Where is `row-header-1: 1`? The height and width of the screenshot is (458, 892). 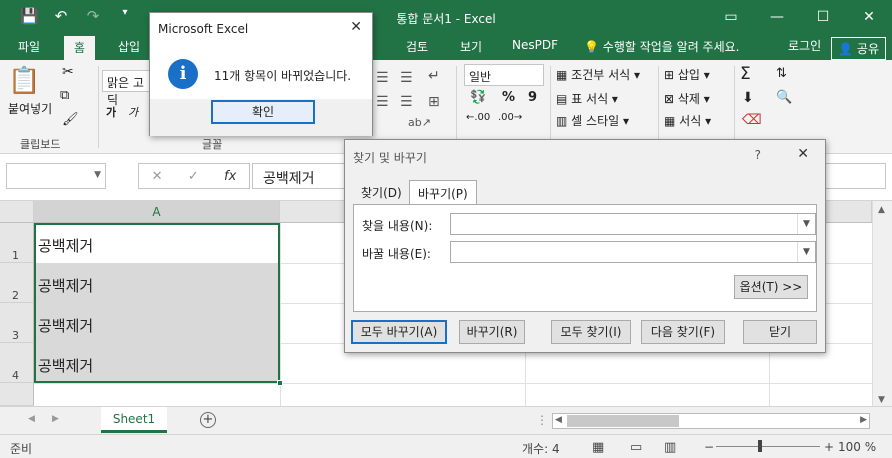 row-header-1: 1 is located at coordinates (17, 243).